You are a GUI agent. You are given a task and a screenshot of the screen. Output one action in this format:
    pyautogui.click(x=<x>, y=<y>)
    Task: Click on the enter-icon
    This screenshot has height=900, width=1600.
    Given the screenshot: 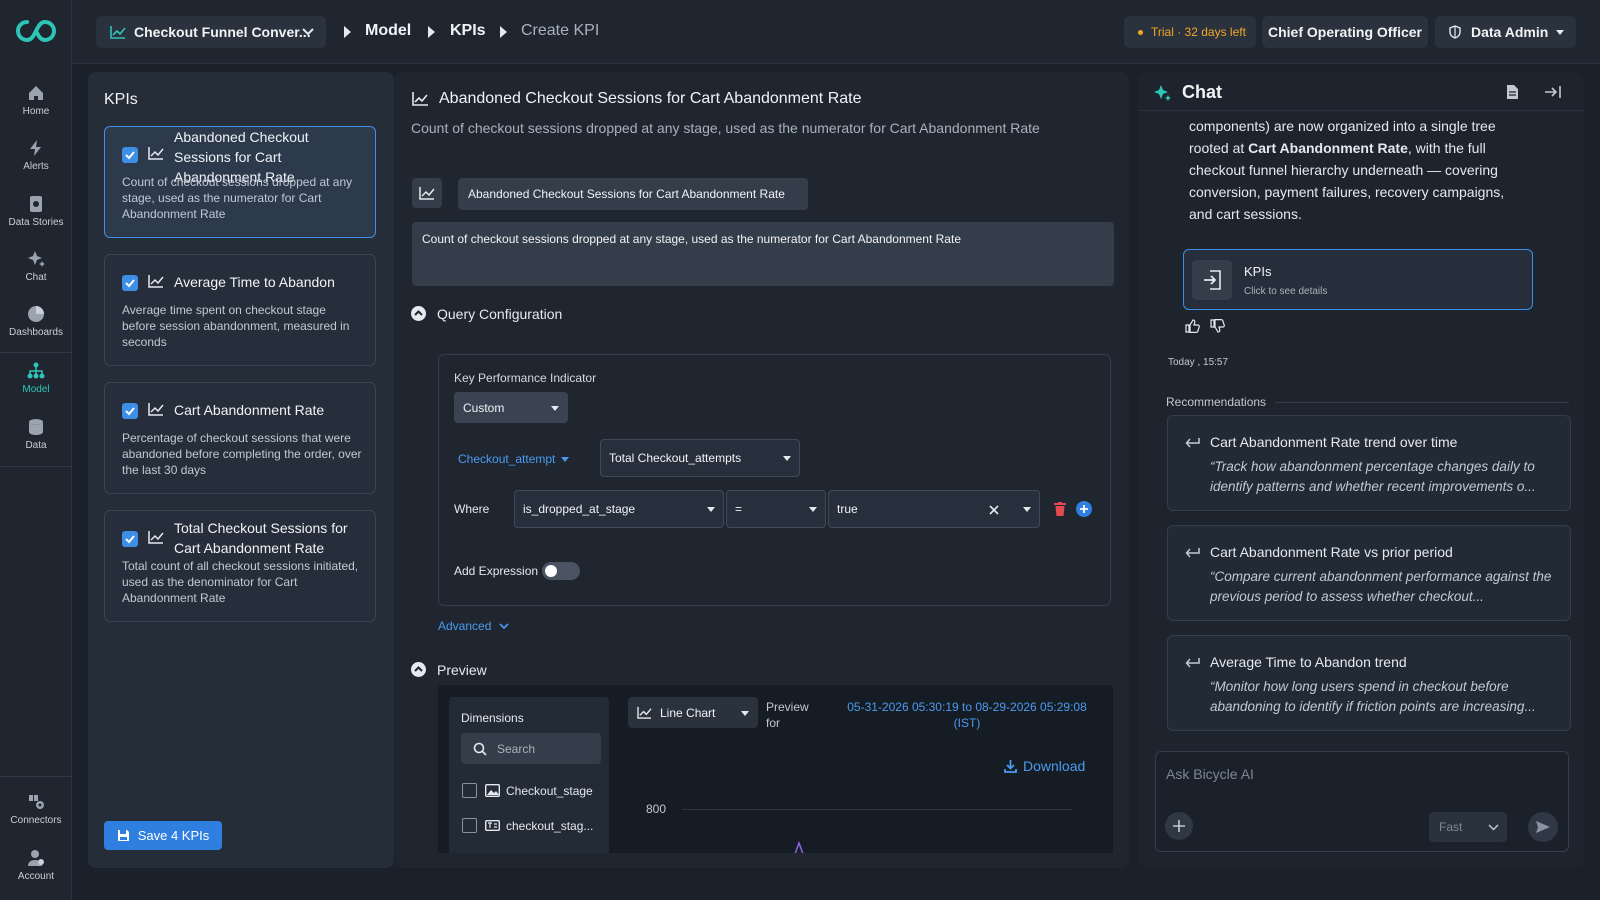 What is the action you would take?
    pyautogui.click(x=1192, y=553)
    